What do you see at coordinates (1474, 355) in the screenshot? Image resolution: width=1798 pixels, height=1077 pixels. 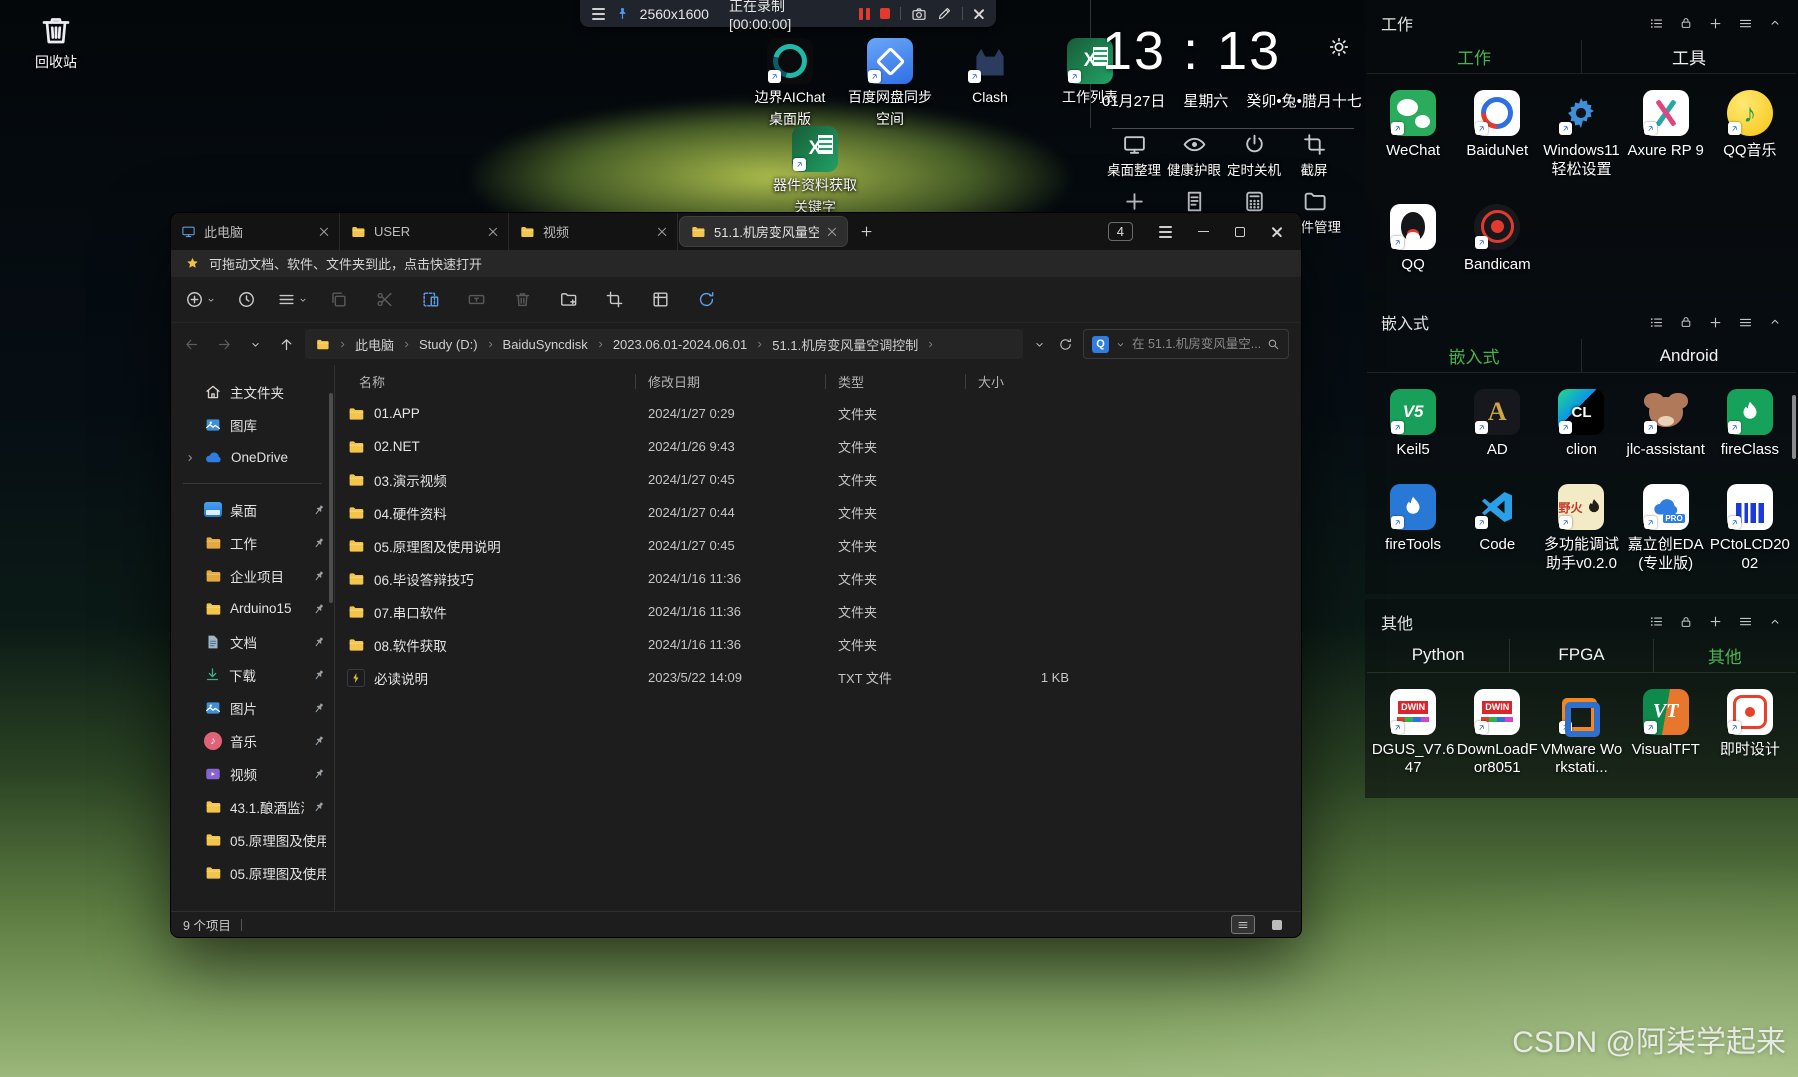 I see `panel-tab-嵌入式: 嵌入式` at bounding box center [1474, 355].